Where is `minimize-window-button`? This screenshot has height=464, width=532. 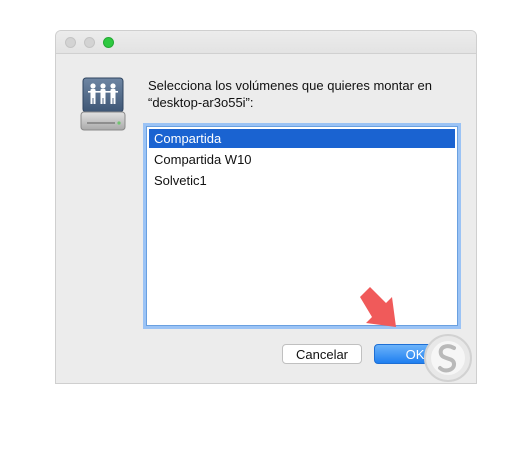
minimize-window-button is located at coordinates (89, 42).